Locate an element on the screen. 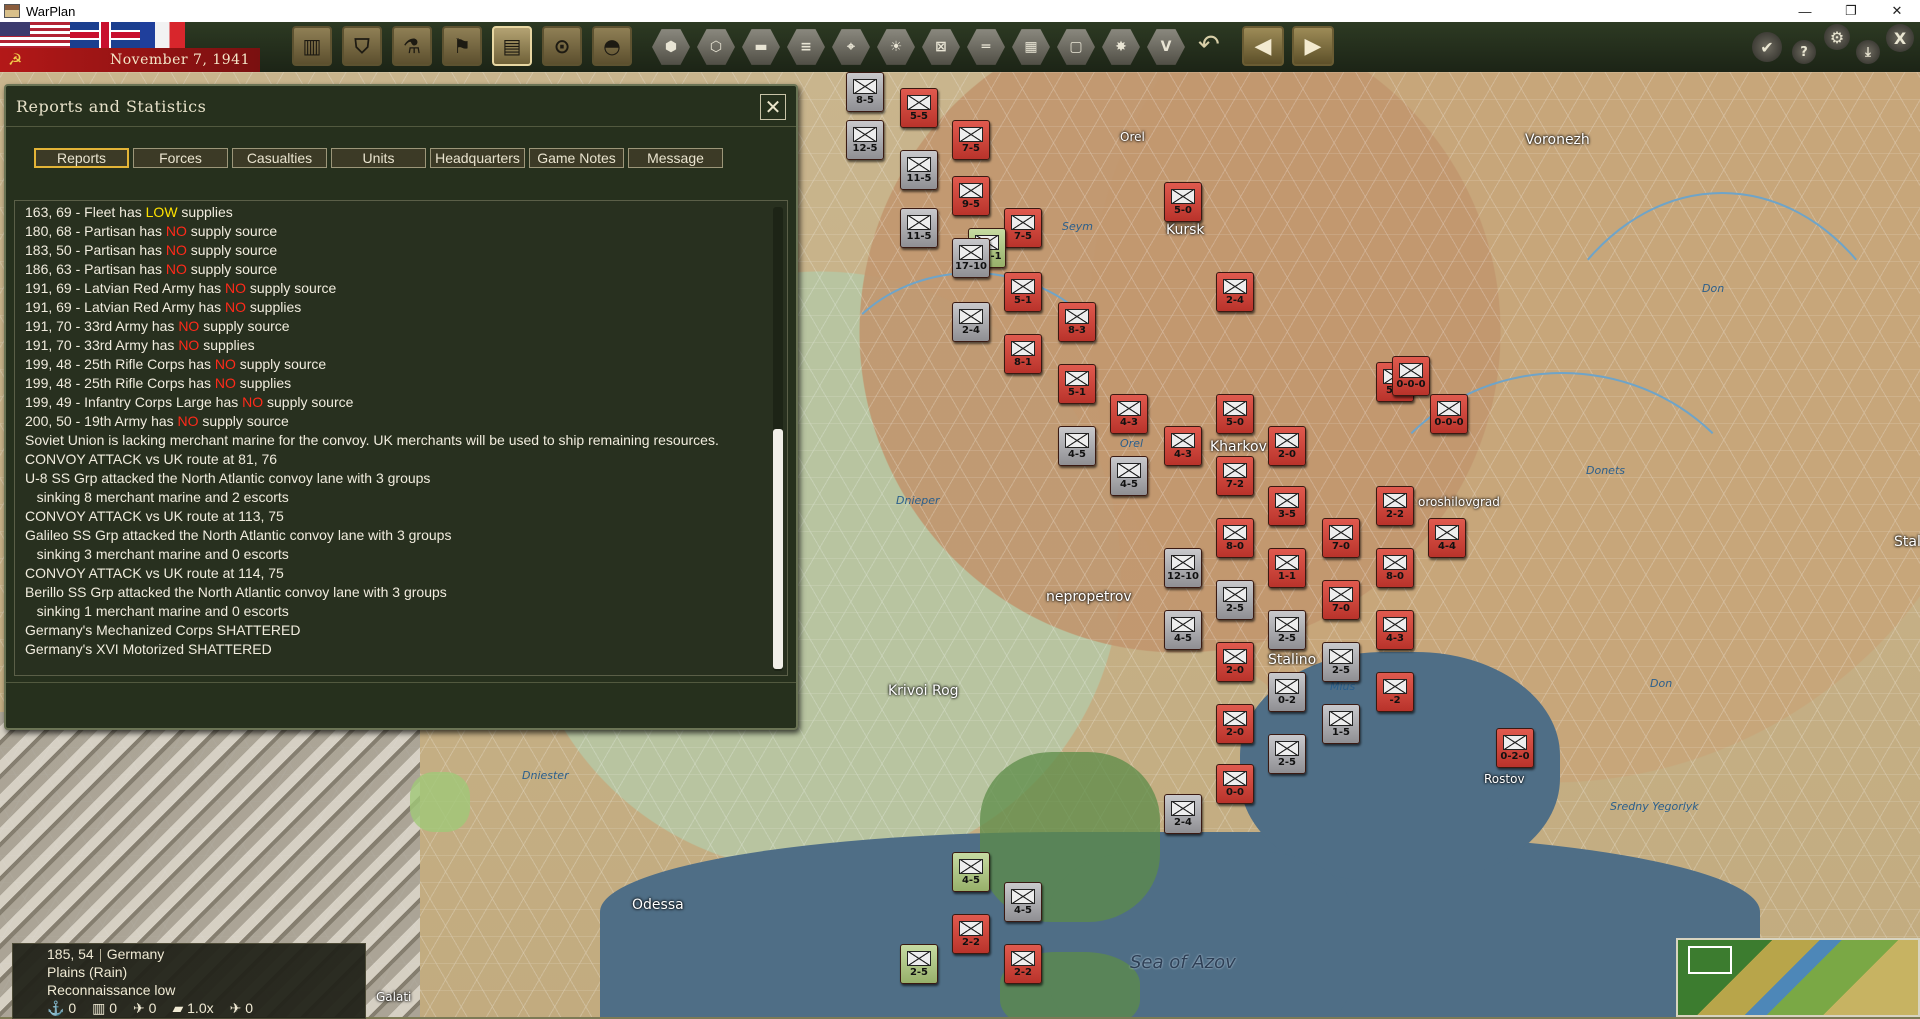 This screenshot has height=1019, width=1920. hex-filter-victory: V is located at coordinates (1166, 47).